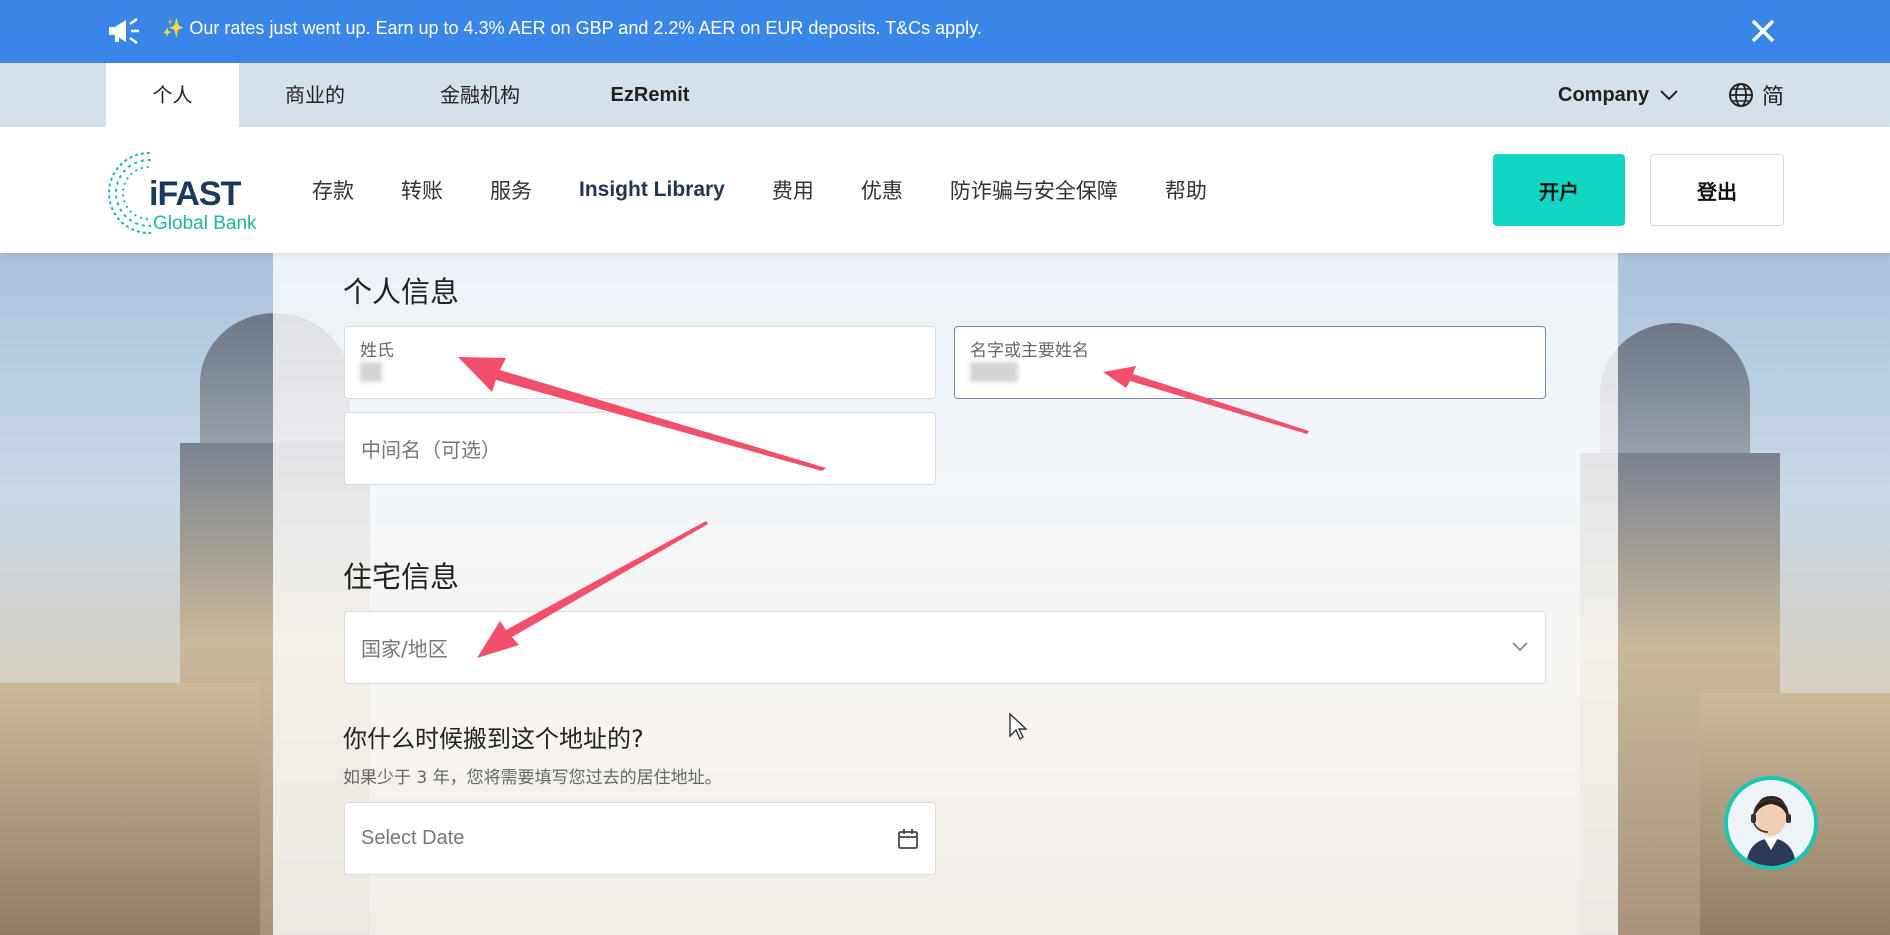 Image resolution: width=1890 pixels, height=935 pixels. Describe the element at coordinates (945, 95) in the screenshot. I see `segment-bar: 个人 商业的 金融机构 EzRemit Company 简` at that location.